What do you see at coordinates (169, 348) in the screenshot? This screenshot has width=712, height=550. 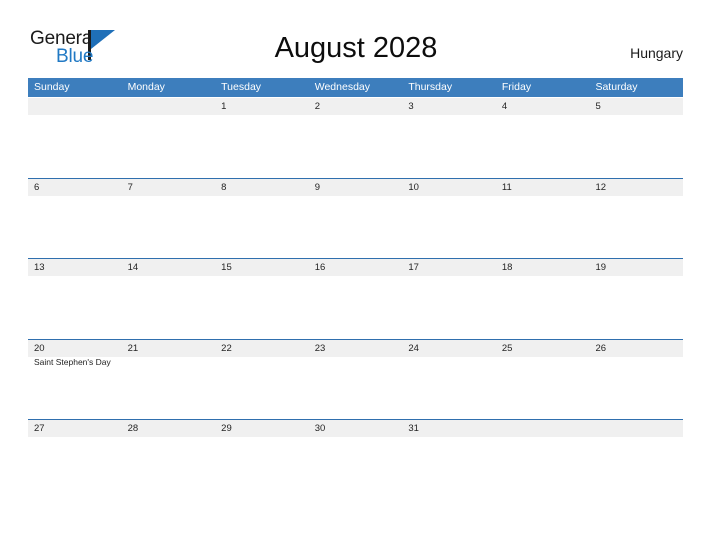 I see `day-cell-date: 21` at bounding box center [169, 348].